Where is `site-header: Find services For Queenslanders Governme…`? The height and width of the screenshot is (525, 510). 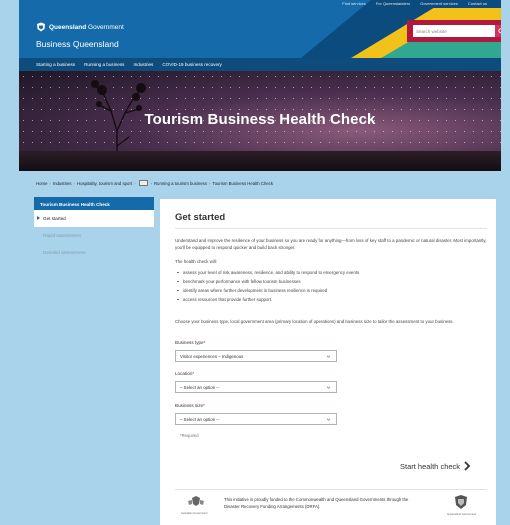 site-header: Find services For Queenslanders Governme… is located at coordinates (260, 29).